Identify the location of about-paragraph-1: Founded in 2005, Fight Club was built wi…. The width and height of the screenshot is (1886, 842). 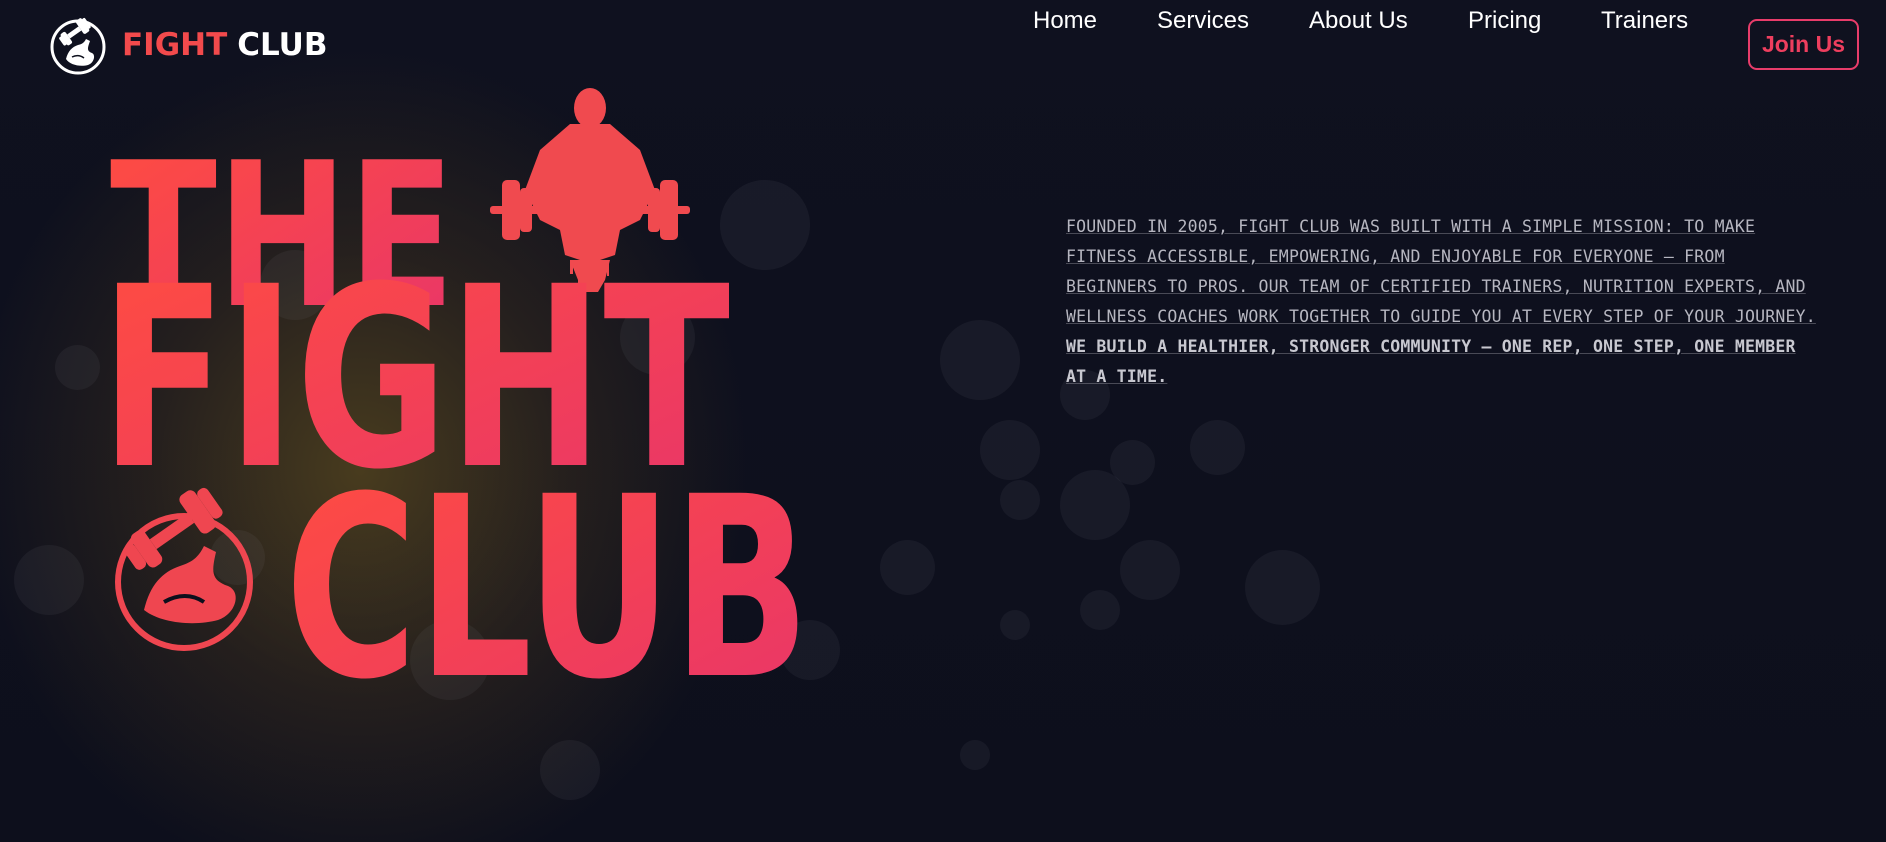
(1441, 271).